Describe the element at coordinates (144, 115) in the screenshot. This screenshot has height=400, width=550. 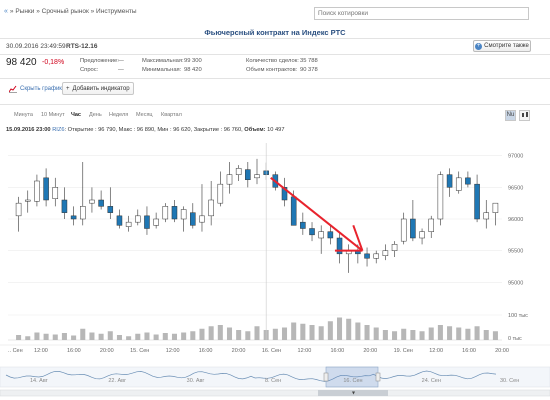
I see `period-month: Месяц` at that location.